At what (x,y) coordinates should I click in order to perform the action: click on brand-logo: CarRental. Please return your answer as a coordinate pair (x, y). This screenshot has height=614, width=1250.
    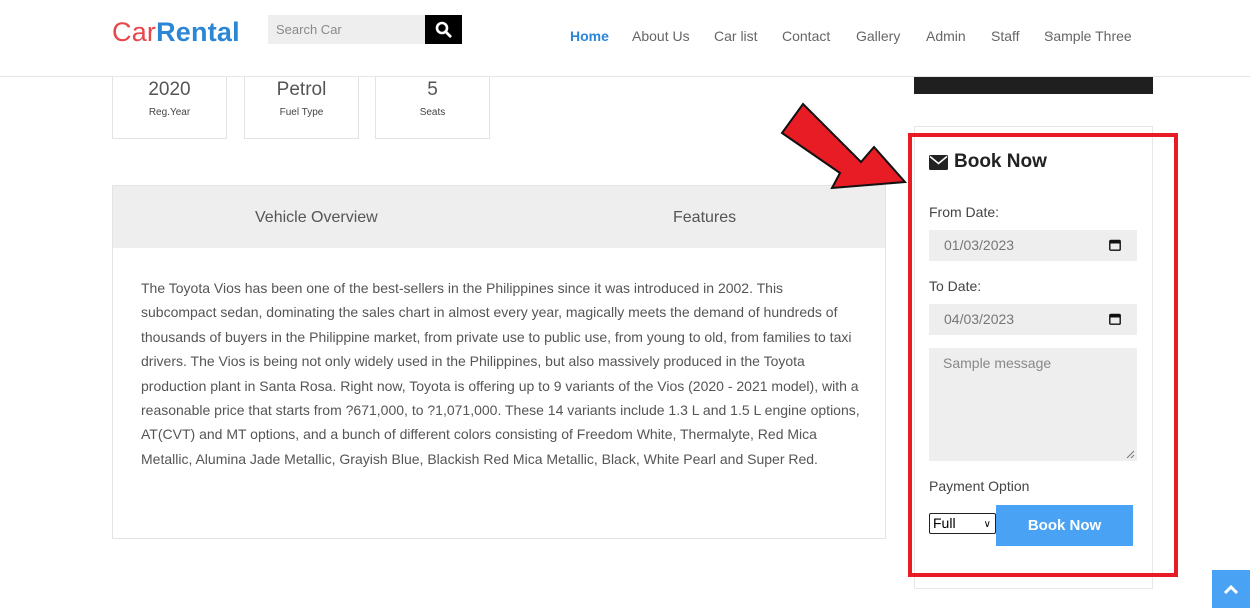
    Looking at the image, I should click on (176, 32).